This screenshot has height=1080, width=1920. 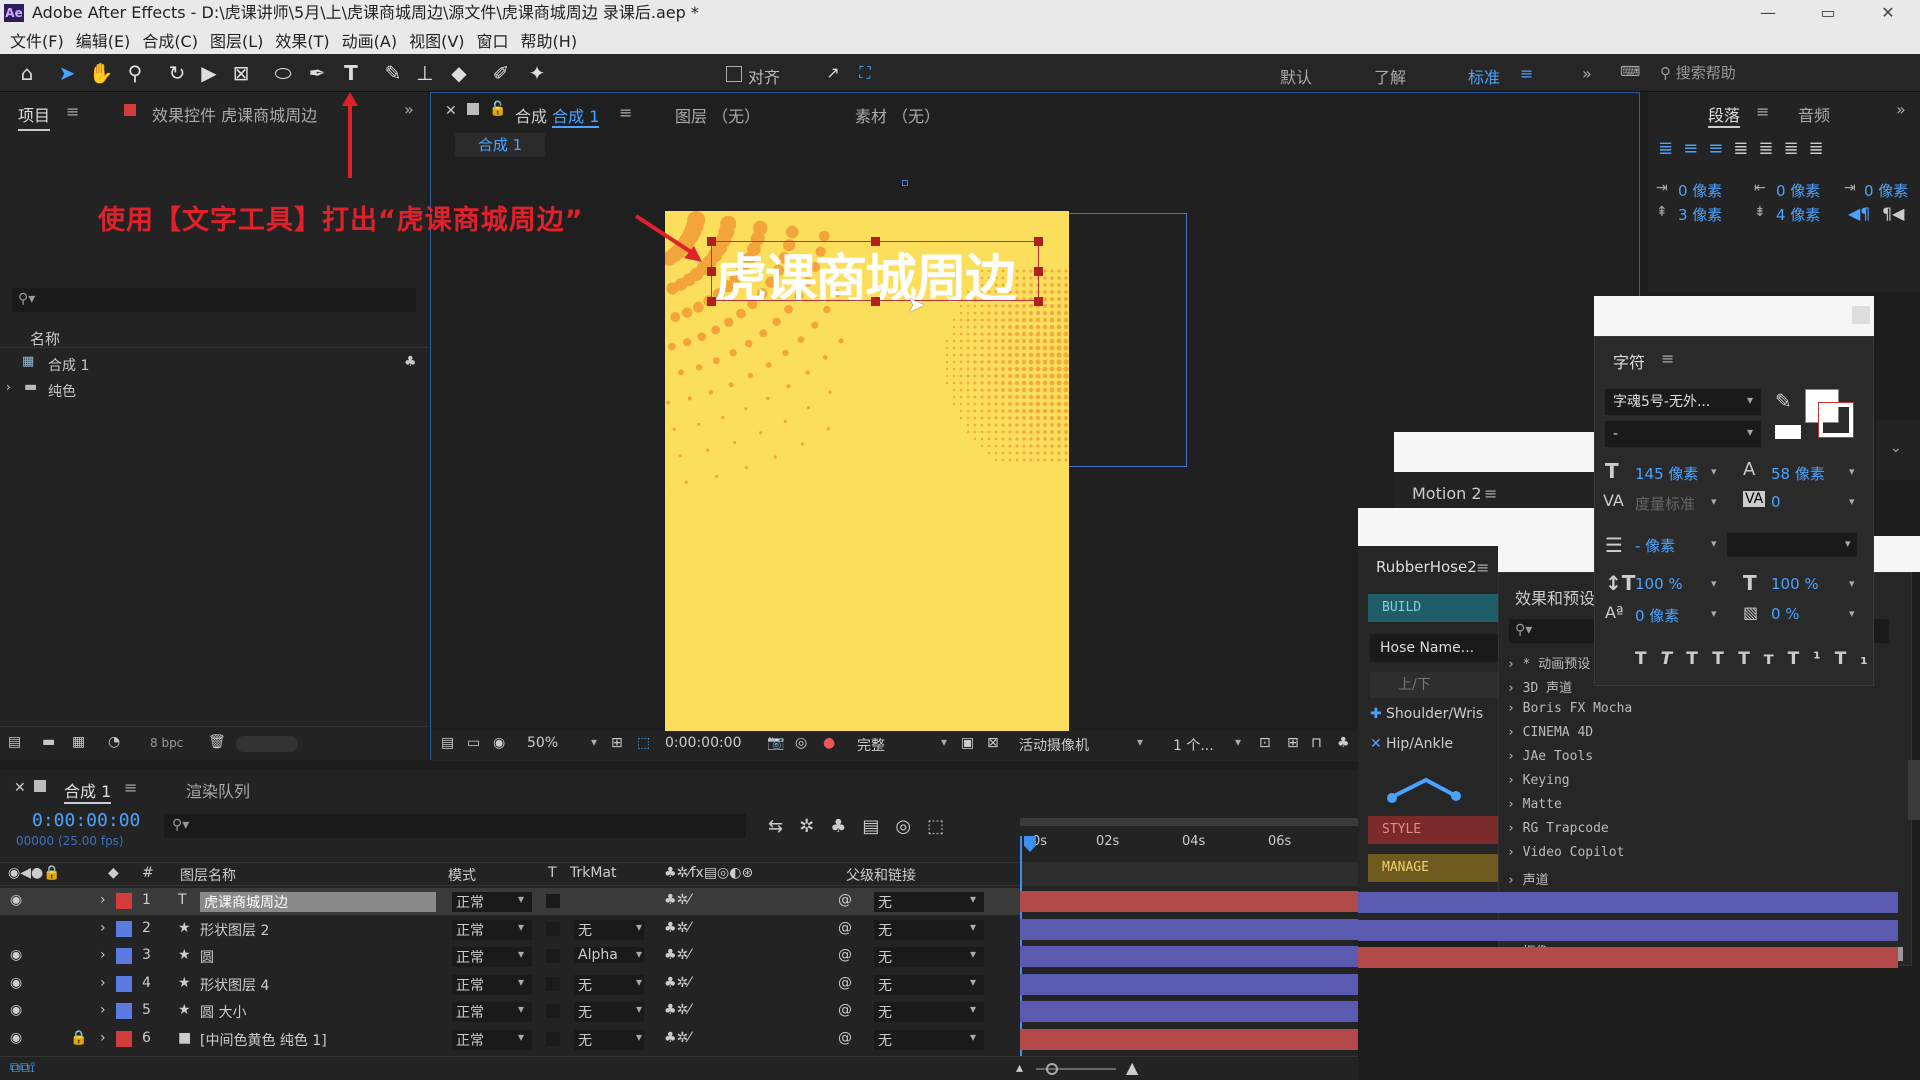 I want to click on zoom-slider-thumb, so click(x=1052, y=1069).